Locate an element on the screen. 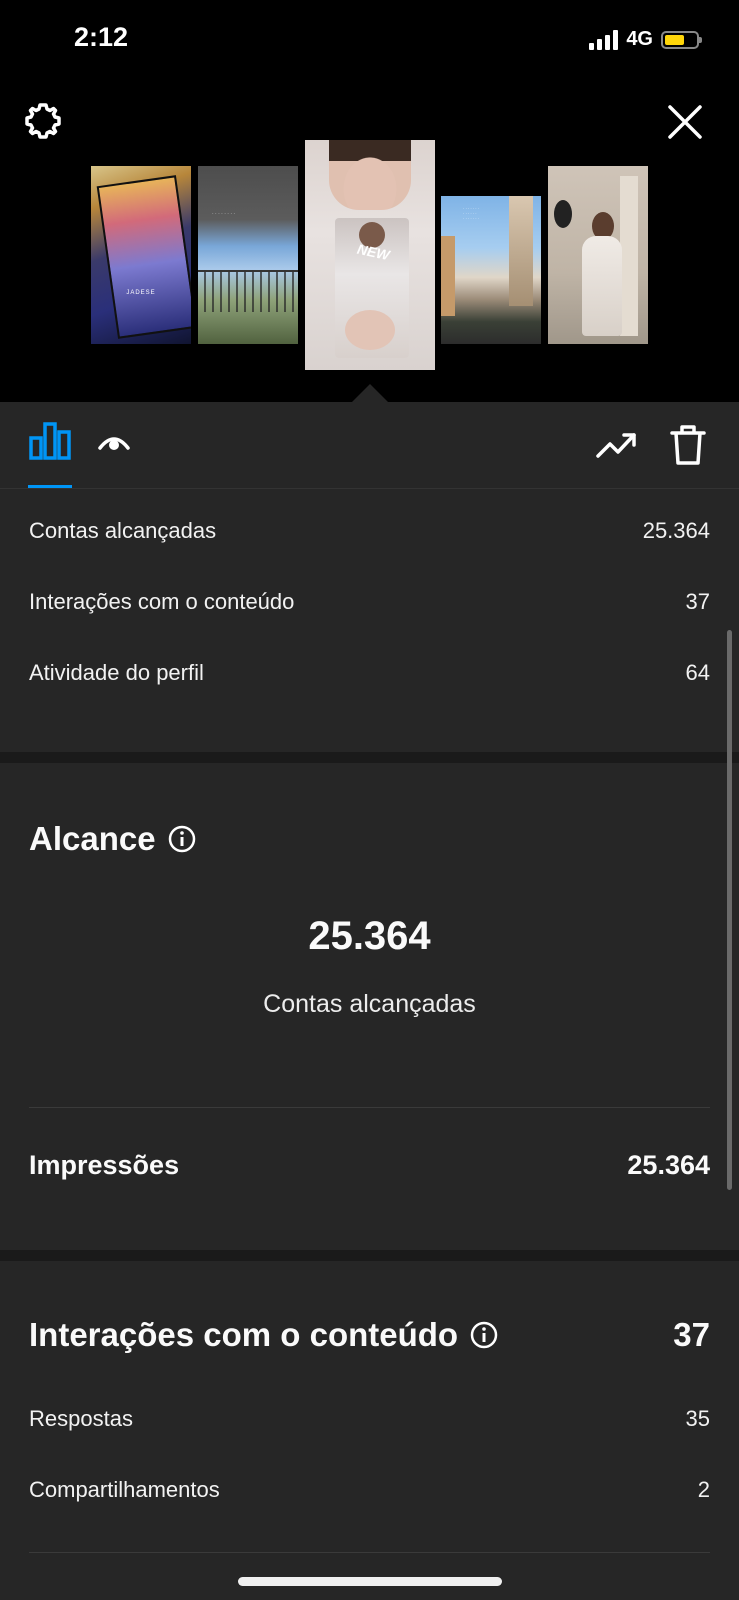 This screenshot has height=1600, width=739. close-icon is located at coordinates (685, 122).